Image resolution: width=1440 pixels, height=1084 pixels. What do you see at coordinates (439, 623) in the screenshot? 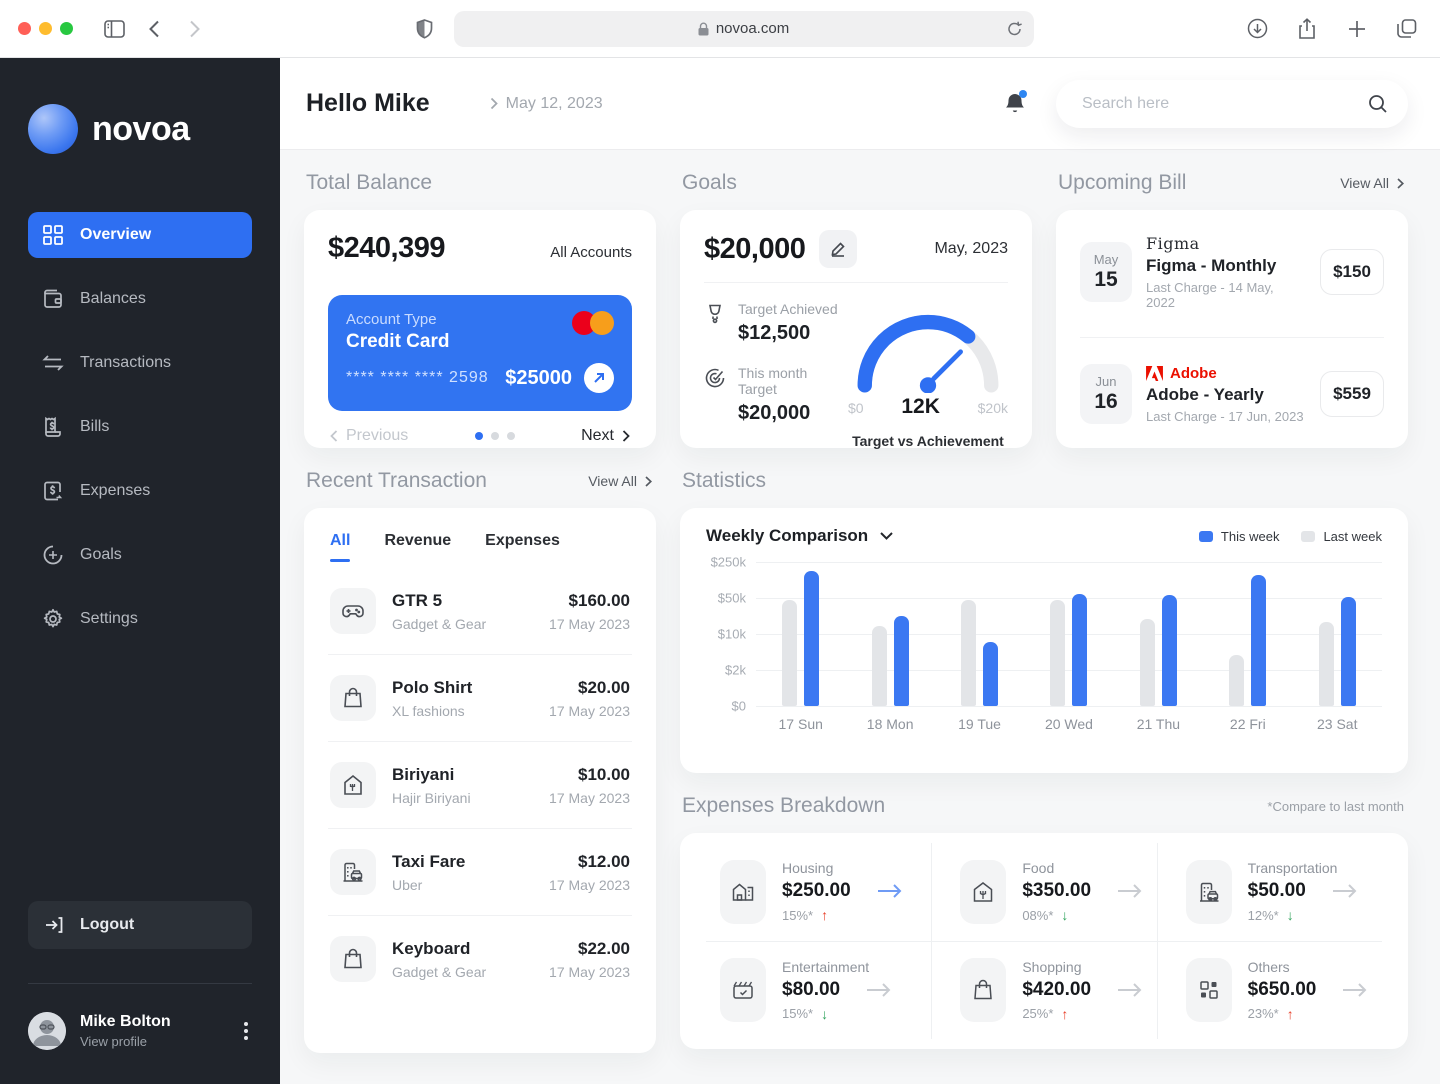
I see `transaction-category: Gadget & Gear` at bounding box center [439, 623].